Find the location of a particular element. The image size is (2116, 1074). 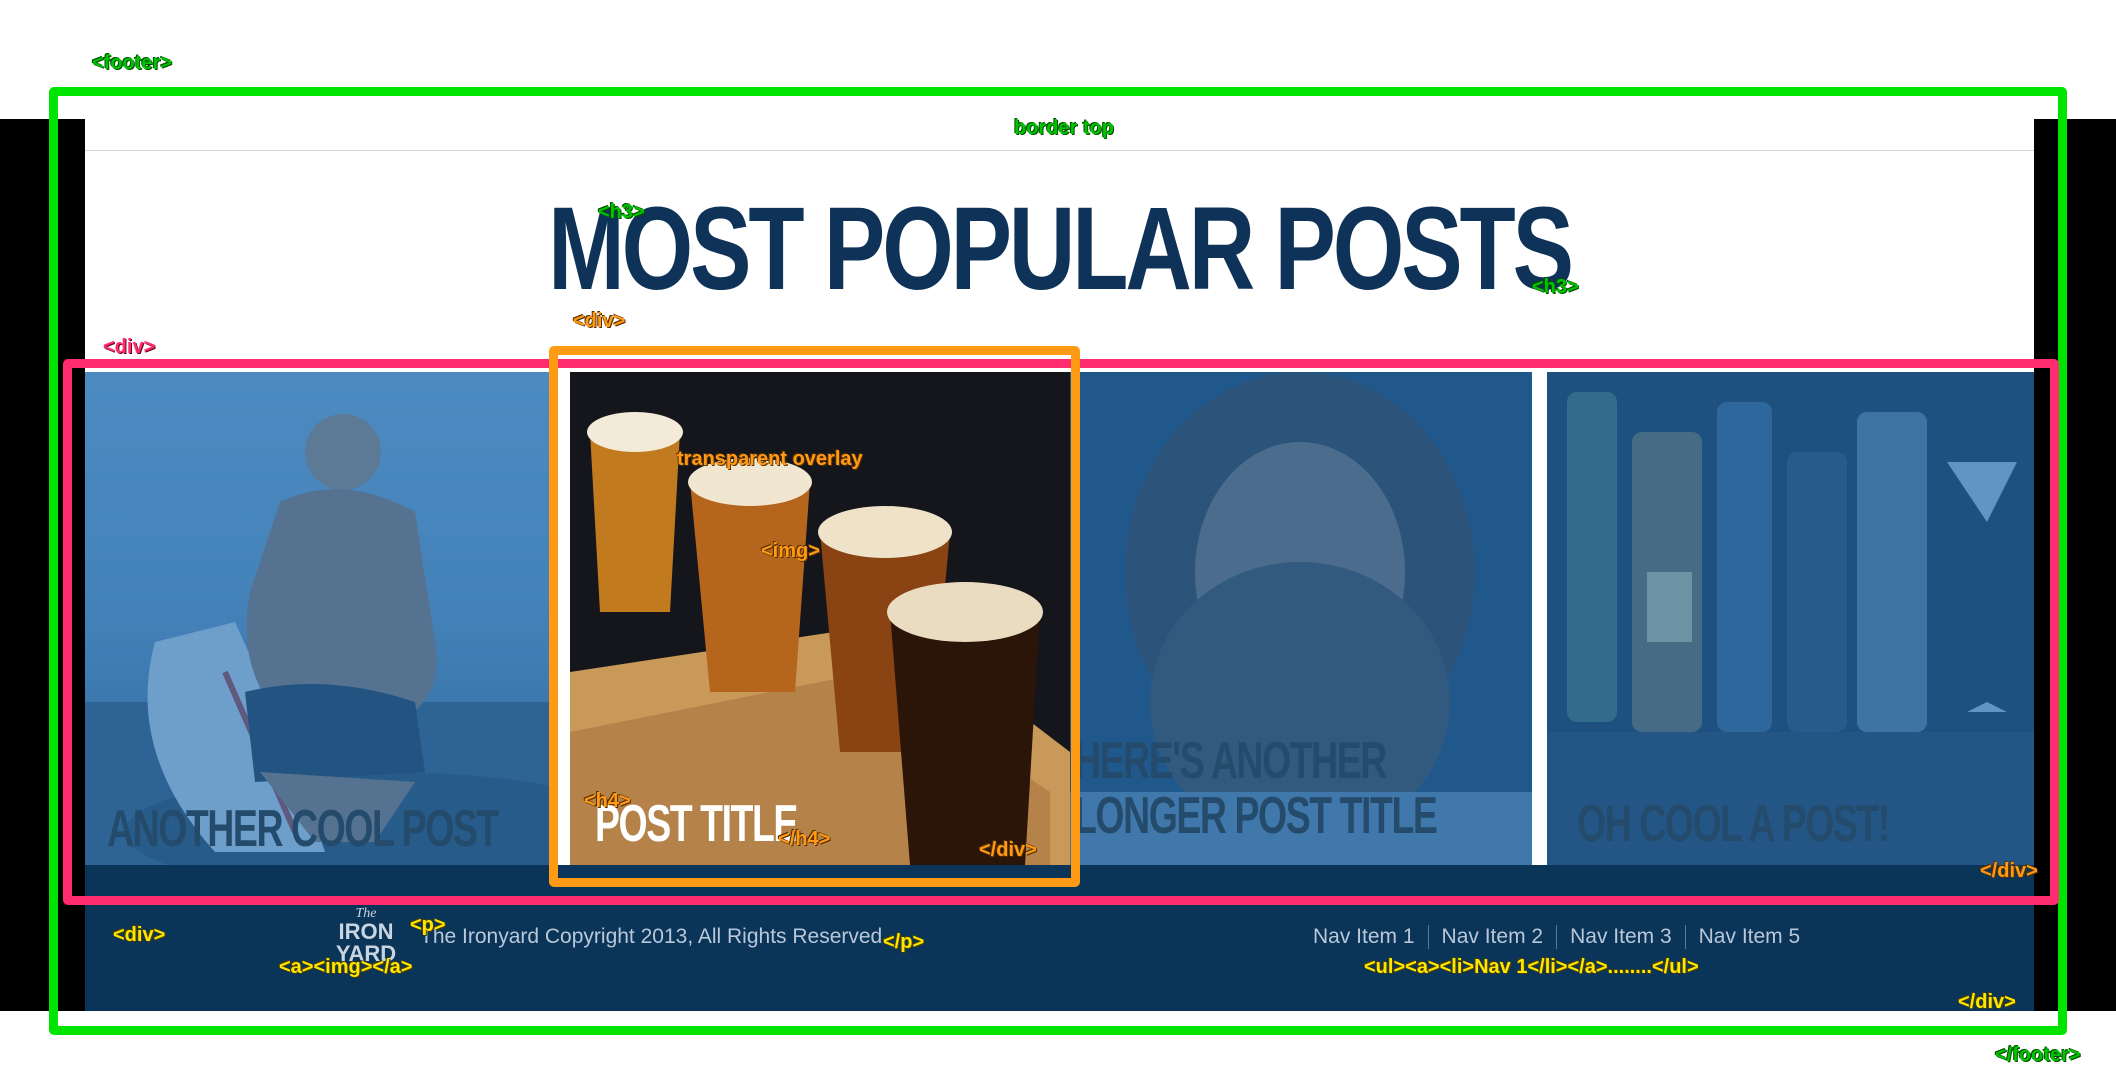

post-card-4: OH COOL A POST! is located at coordinates (1790, 618).